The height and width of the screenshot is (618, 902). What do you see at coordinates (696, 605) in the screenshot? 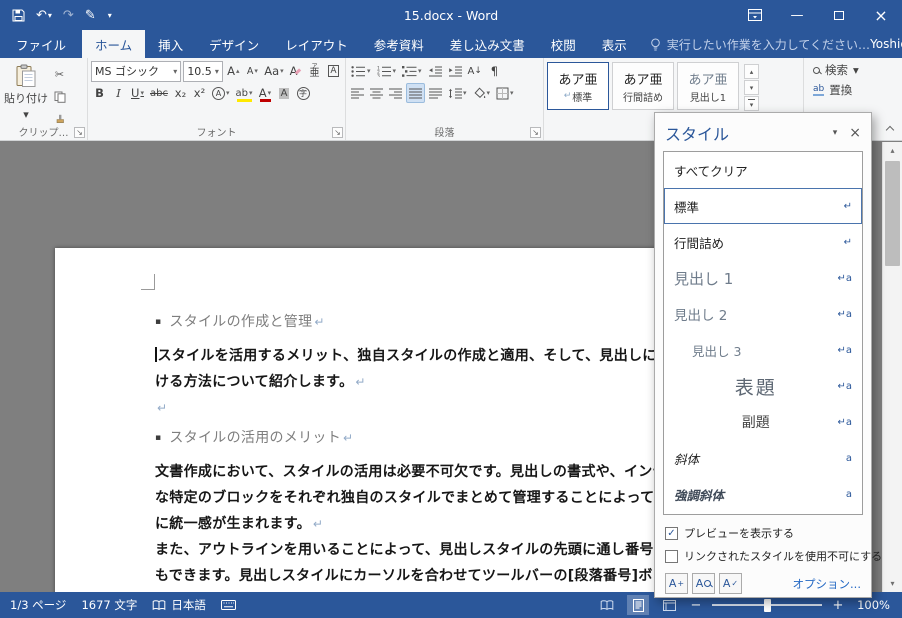
I see `zoom-out-button: −` at bounding box center [696, 605].